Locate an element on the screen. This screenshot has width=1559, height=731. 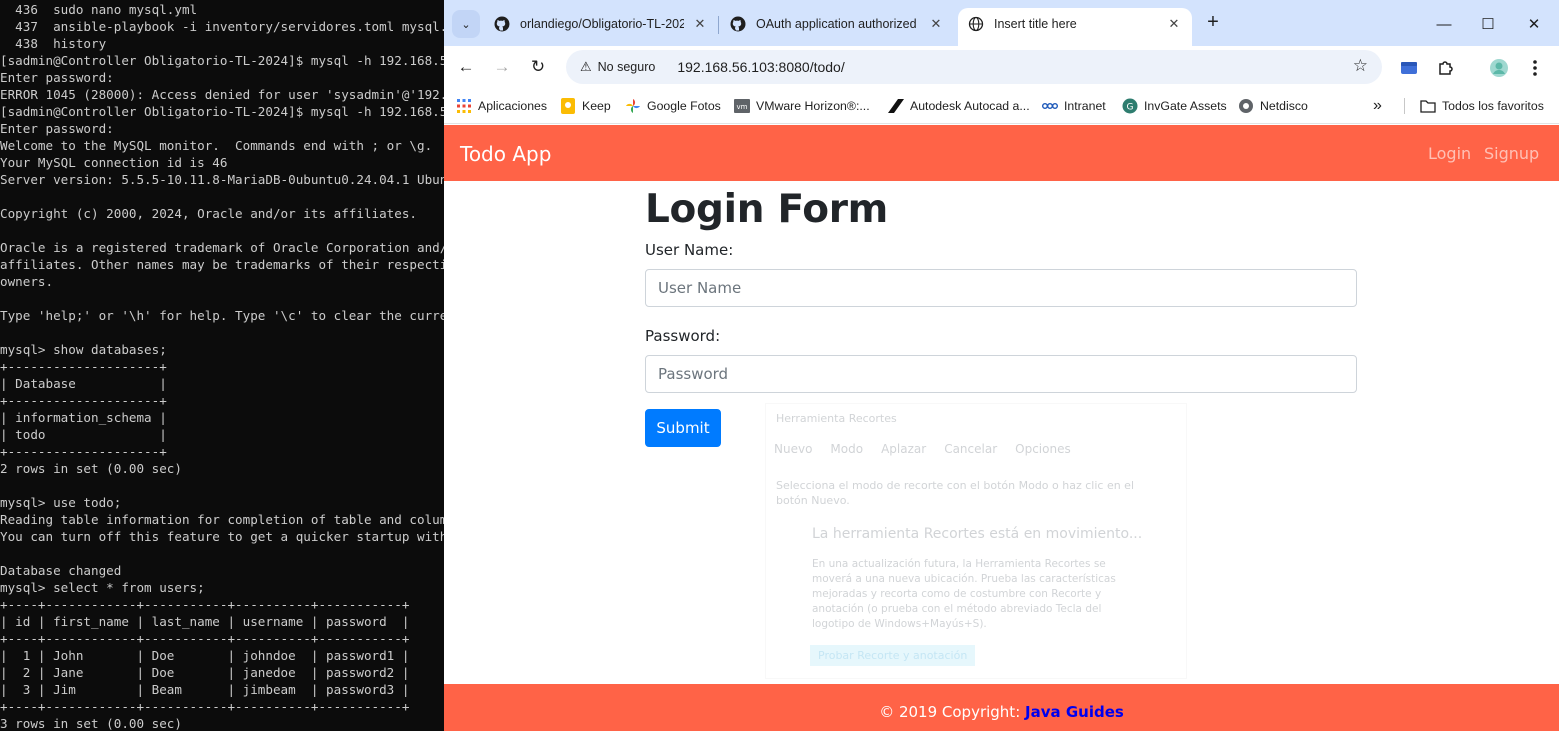
maximize-button: ☐ is located at coordinates (1488, 24).